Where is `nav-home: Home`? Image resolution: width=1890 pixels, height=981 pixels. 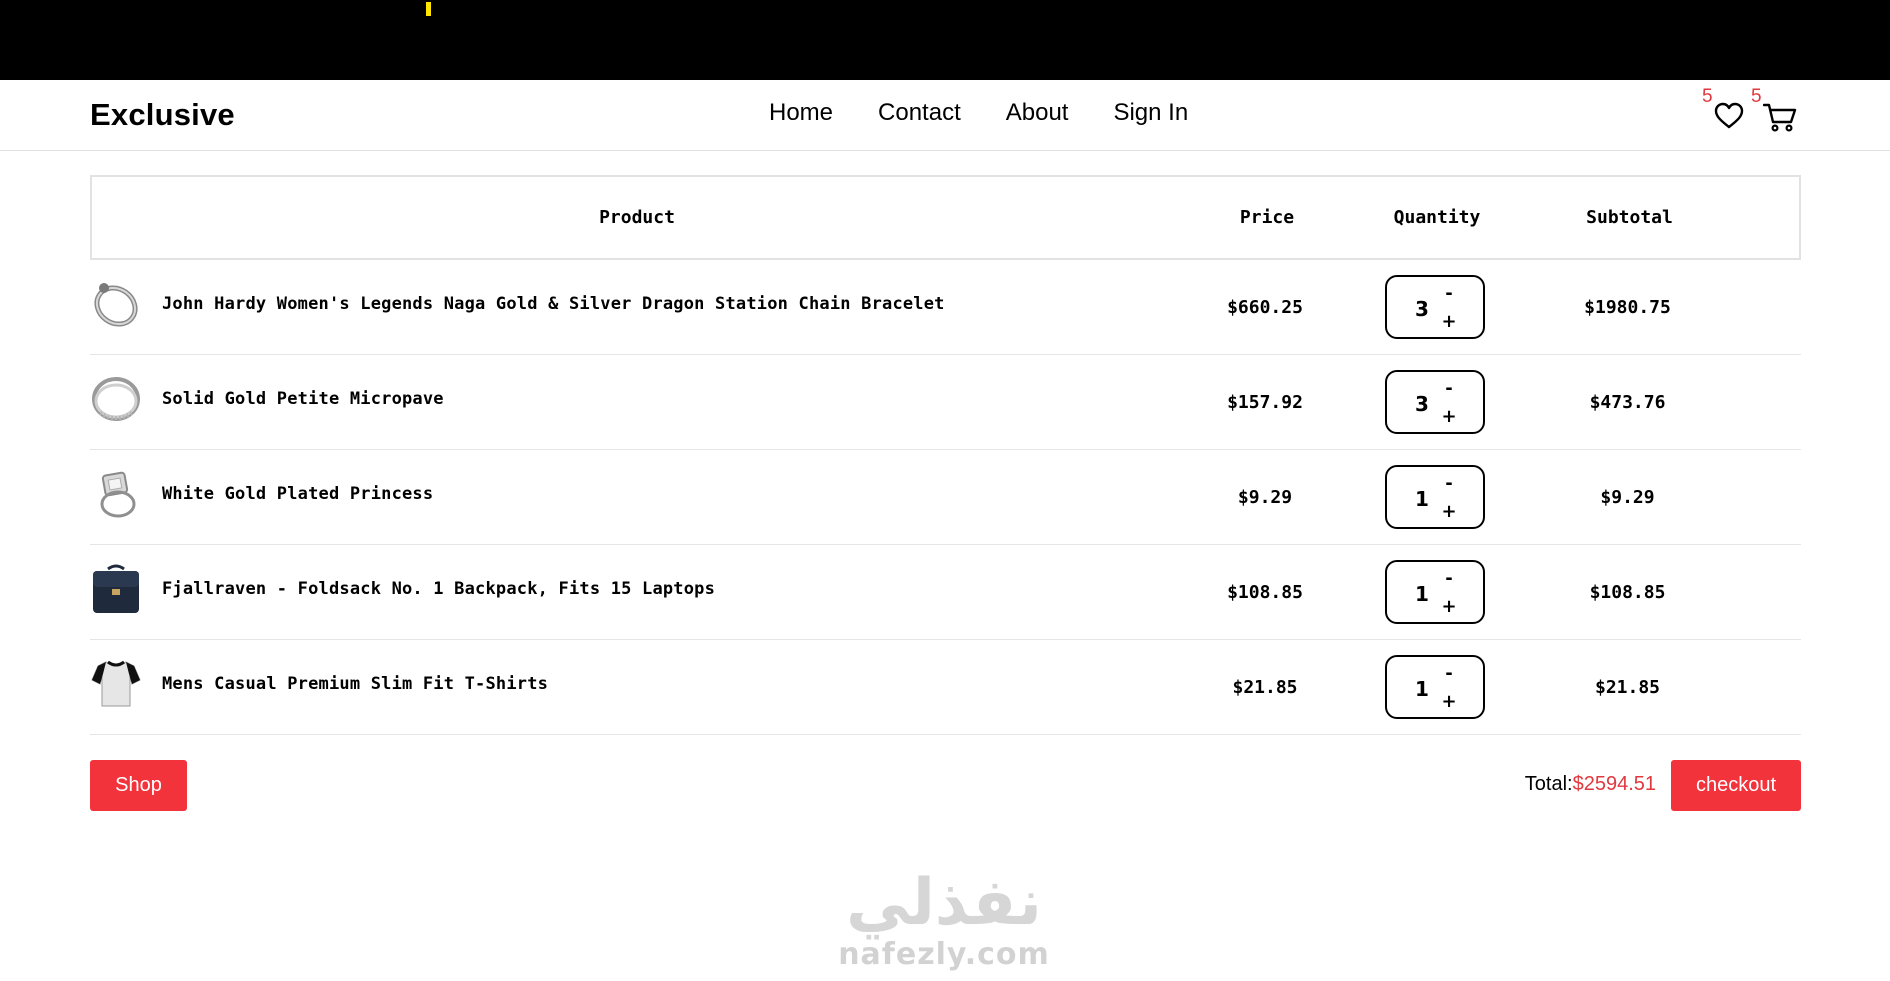 nav-home: Home is located at coordinates (801, 113).